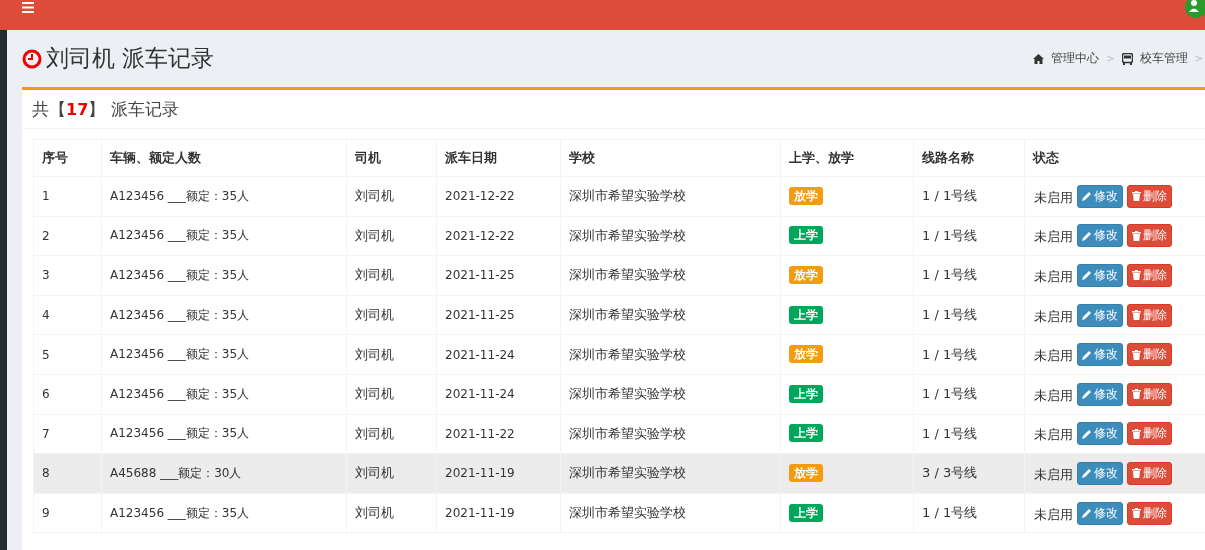 The width and height of the screenshot is (1205, 550). What do you see at coordinates (498, 158) in the screenshot?
I see `column-header: 派车日期` at bounding box center [498, 158].